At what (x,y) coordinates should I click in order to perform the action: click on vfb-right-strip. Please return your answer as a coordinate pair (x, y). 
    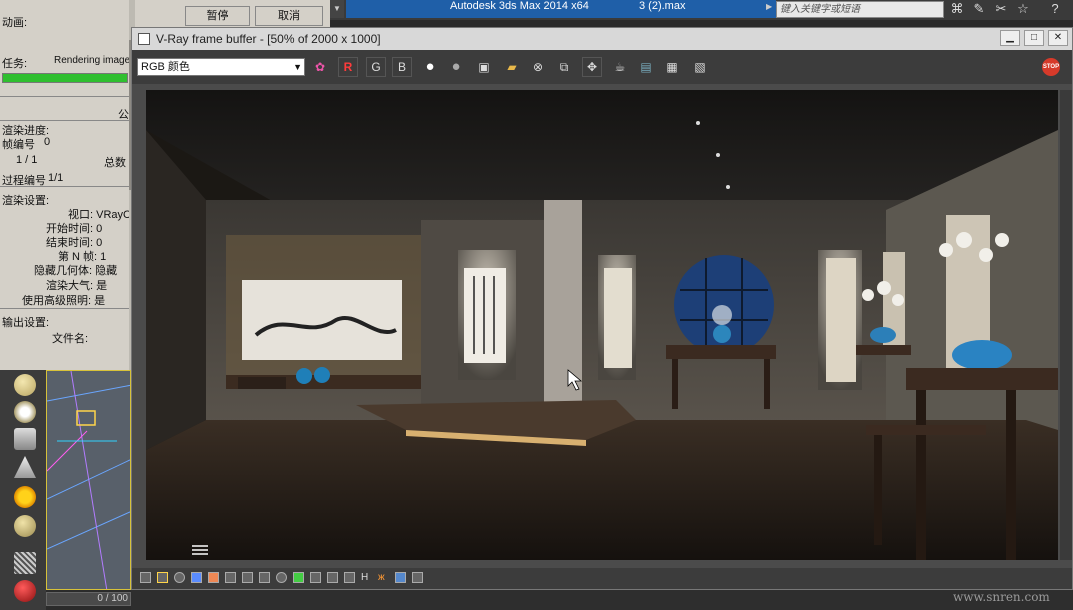
    Looking at the image, I should click on (1066, 325).